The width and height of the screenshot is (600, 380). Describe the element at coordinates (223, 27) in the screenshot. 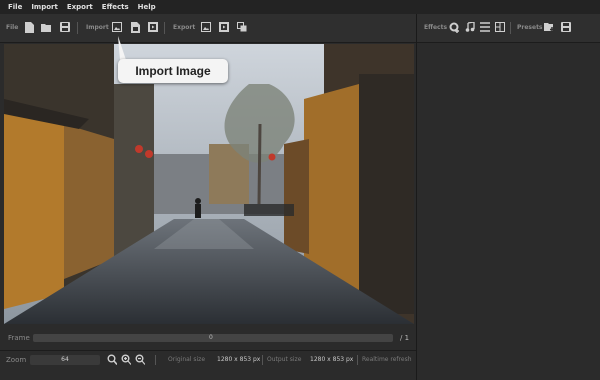

I see `export-video-icon` at that location.